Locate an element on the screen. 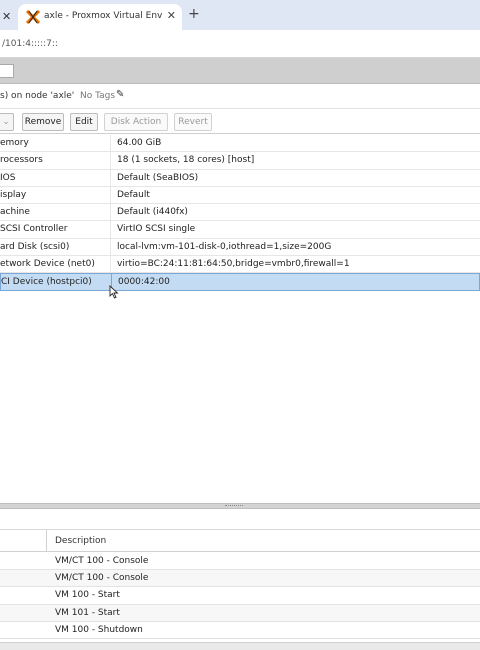  url-text: /101:4:::::7:: is located at coordinates (30, 44).